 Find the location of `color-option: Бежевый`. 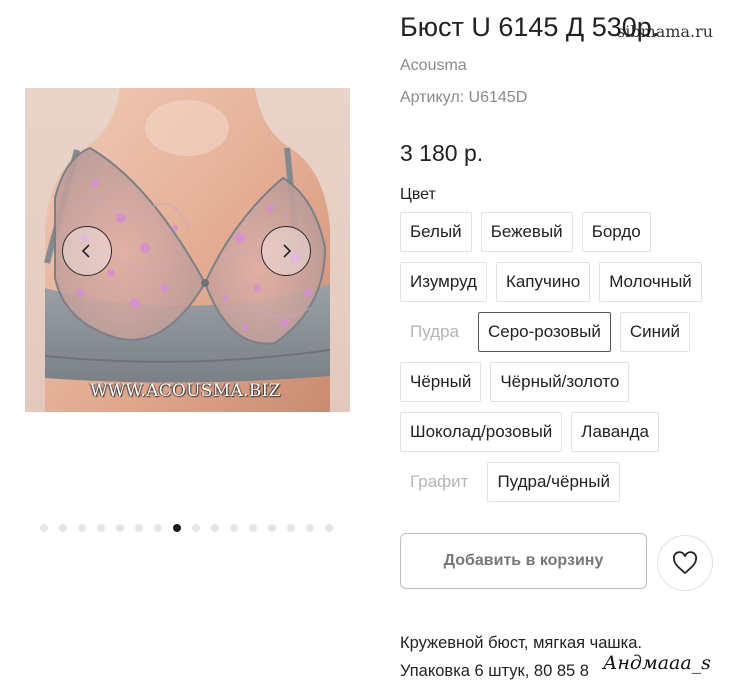

color-option: Бежевый is located at coordinates (526, 232).